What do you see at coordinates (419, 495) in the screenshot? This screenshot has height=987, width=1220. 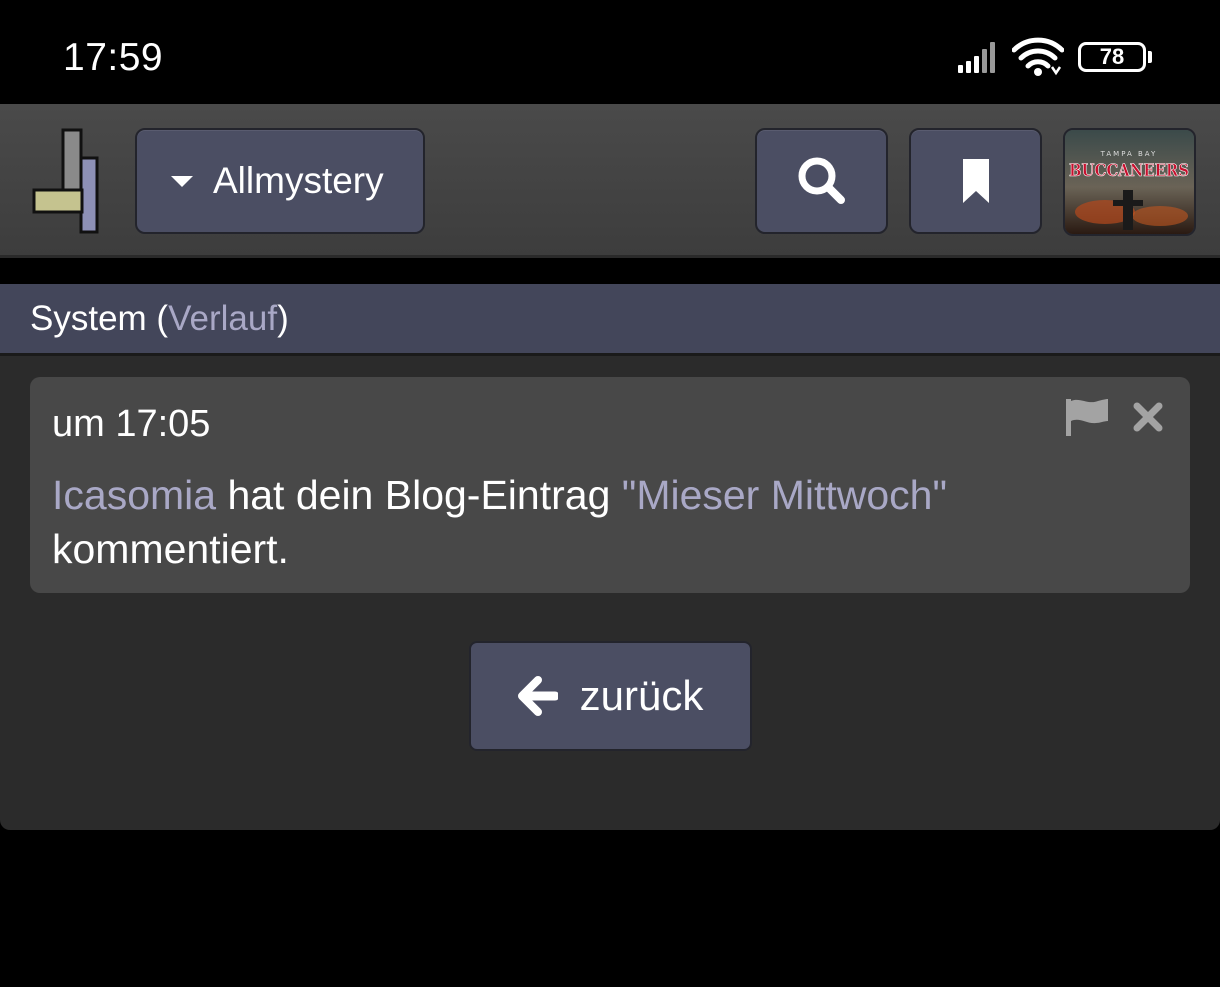 I see `notification-text-mid: hat dein Blog-Eintrag` at bounding box center [419, 495].